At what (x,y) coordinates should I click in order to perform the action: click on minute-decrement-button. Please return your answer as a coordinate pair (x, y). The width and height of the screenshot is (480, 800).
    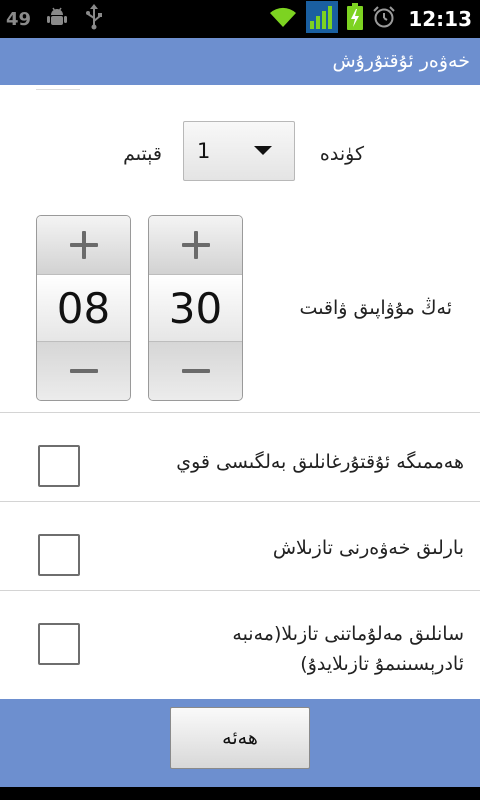
    Looking at the image, I should click on (195, 371).